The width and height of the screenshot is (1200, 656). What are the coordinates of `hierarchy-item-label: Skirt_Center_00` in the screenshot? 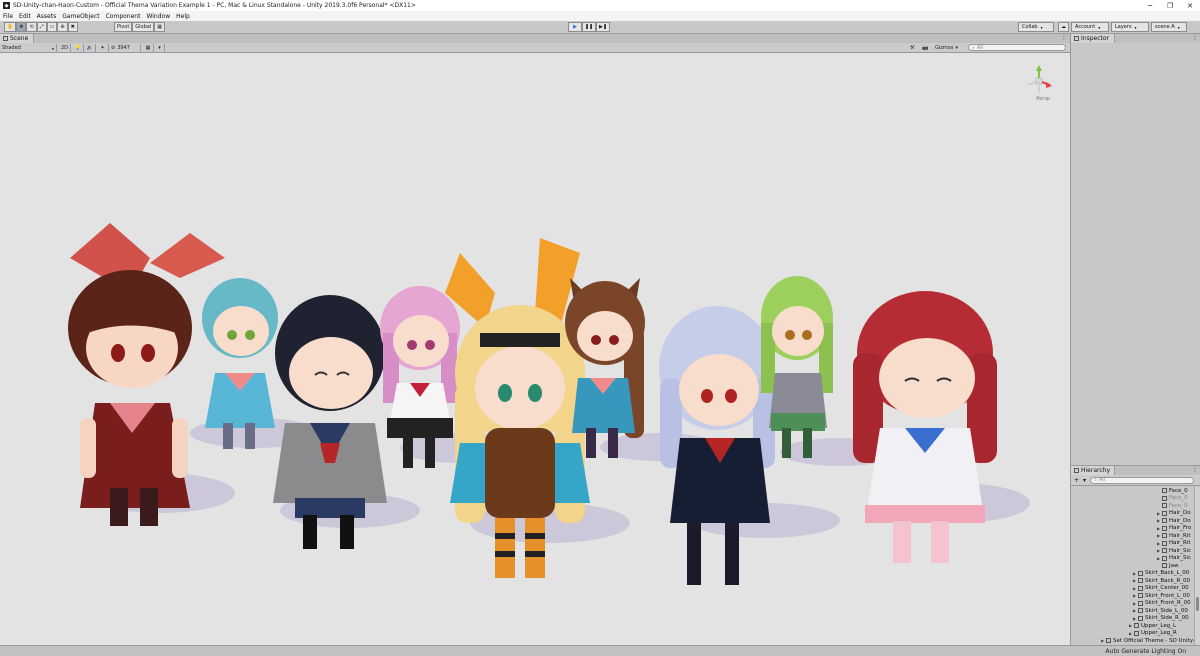 It's located at (1167, 588).